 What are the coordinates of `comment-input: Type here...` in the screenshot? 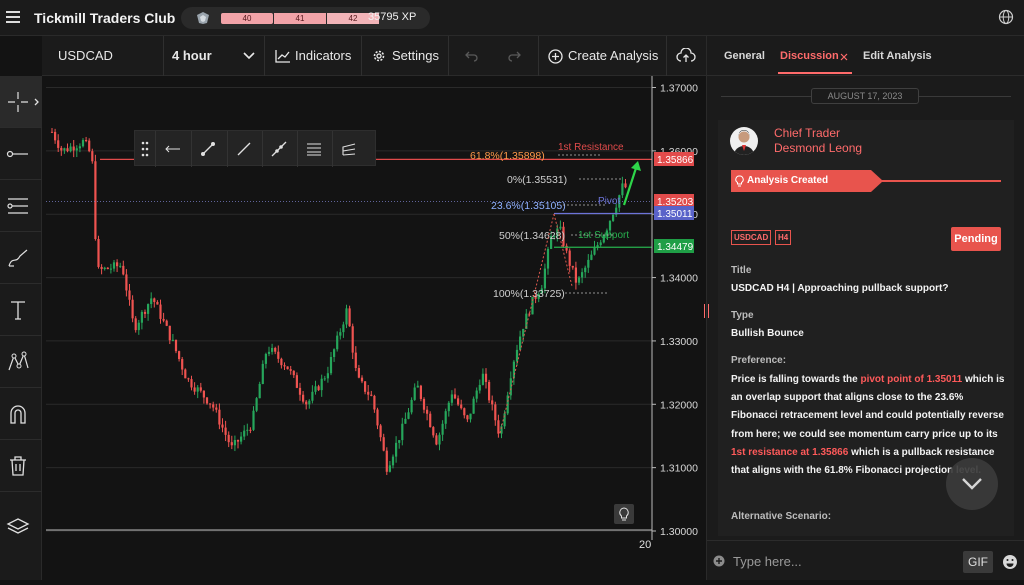 It's located at (767, 561).